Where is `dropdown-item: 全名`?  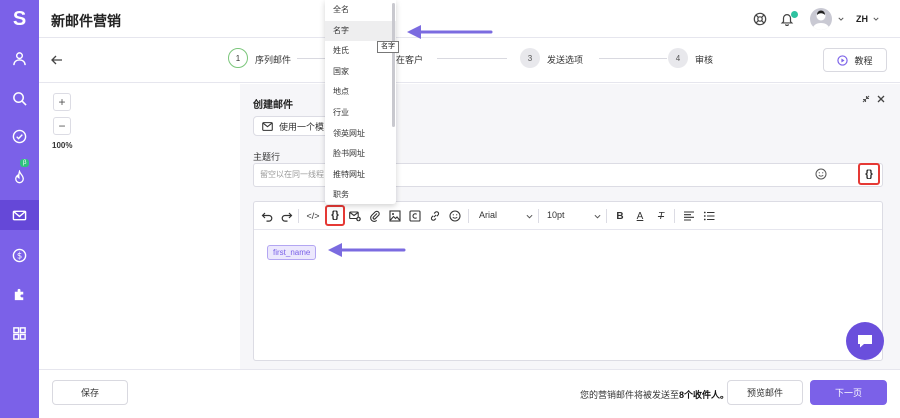 dropdown-item: 全名 is located at coordinates (360, 10).